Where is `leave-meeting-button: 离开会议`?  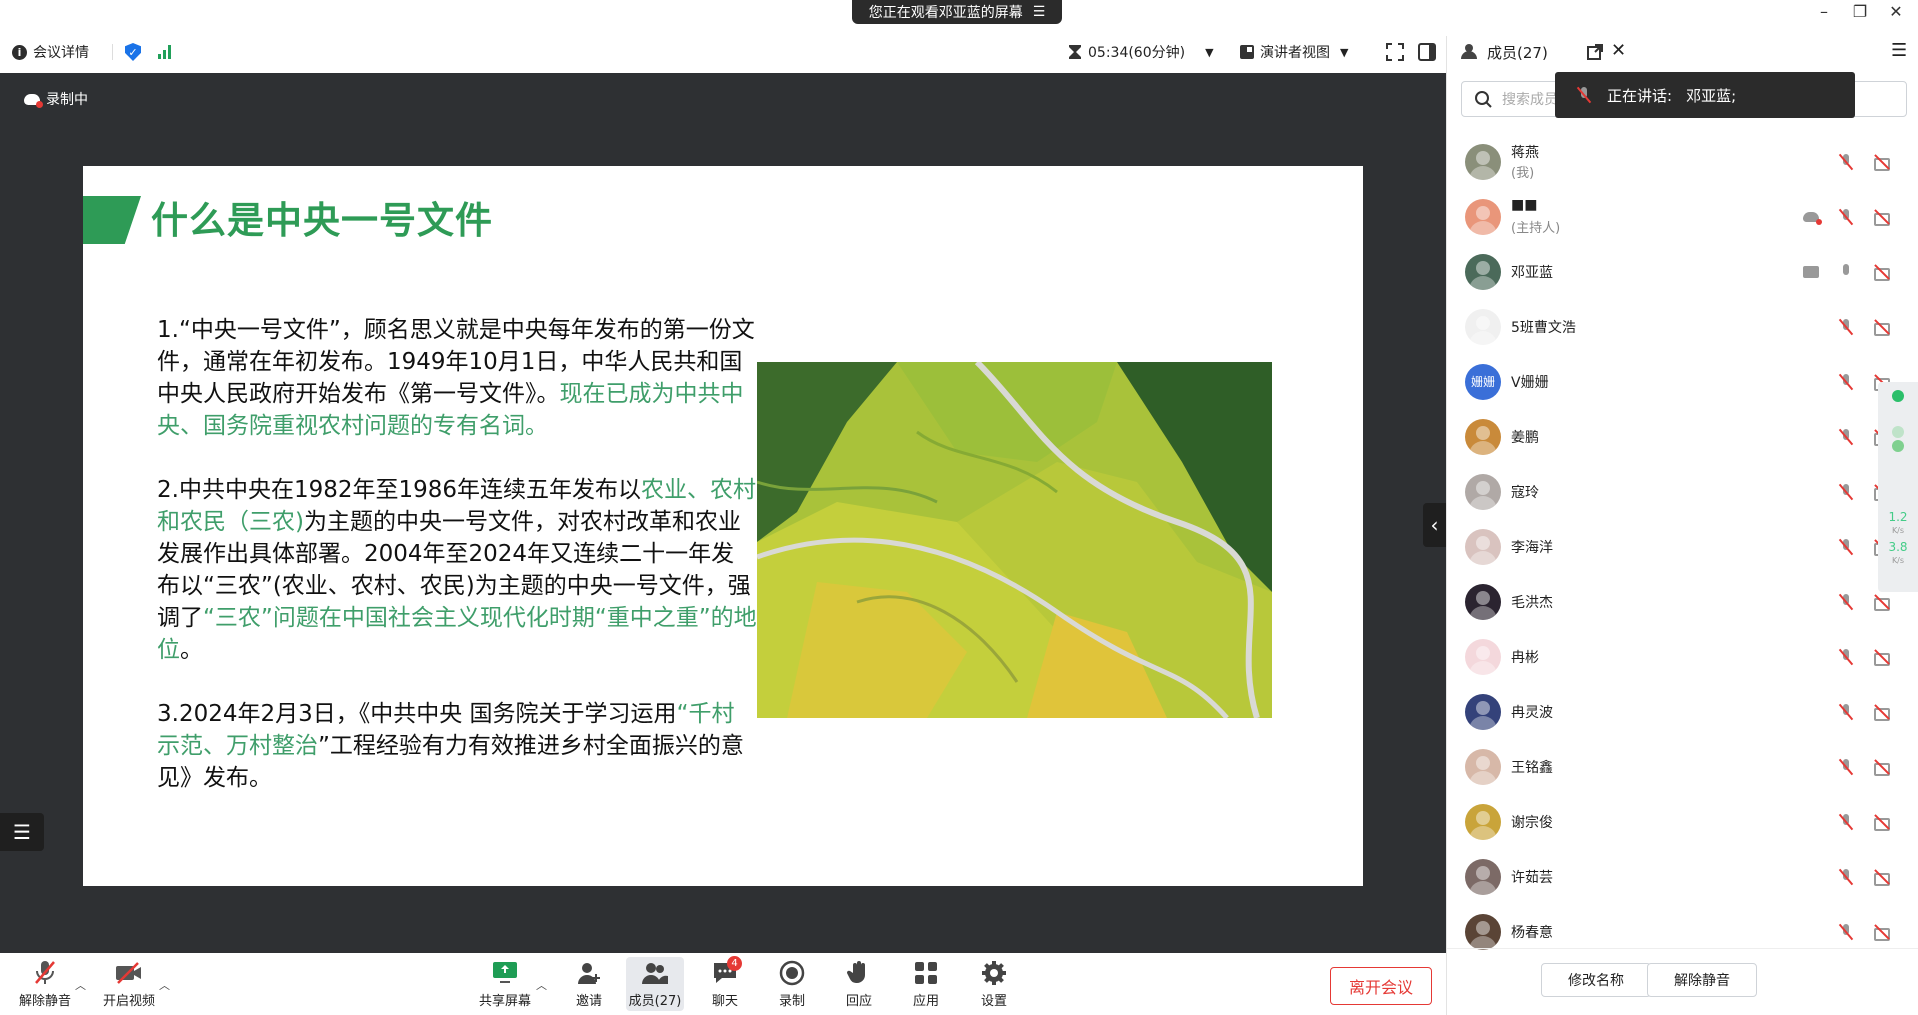 leave-meeting-button: 离开会议 is located at coordinates (1381, 986).